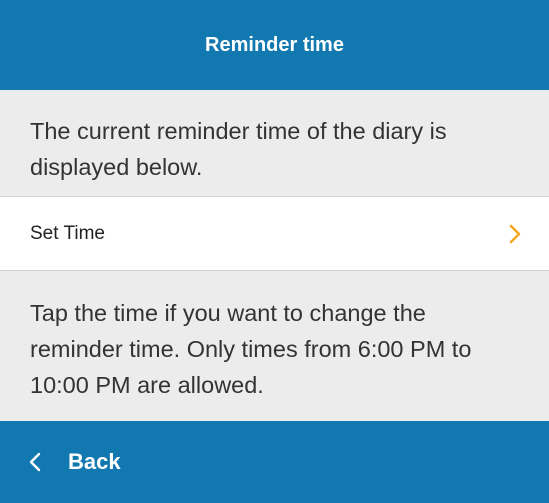  I want to click on back-label: Back, so click(94, 461).